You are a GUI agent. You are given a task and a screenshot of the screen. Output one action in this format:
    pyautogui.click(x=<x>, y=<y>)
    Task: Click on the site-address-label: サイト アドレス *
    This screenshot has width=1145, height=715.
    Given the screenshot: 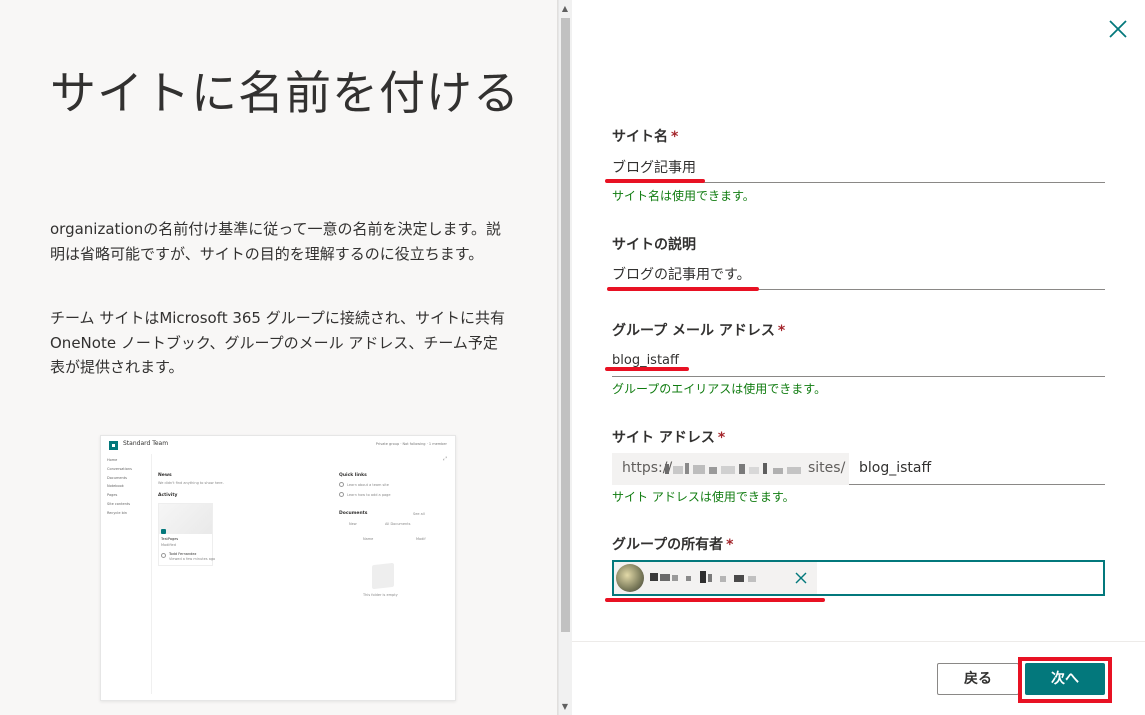 What is the action you would take?
    pyautogui.click(x=668, y=437)
    